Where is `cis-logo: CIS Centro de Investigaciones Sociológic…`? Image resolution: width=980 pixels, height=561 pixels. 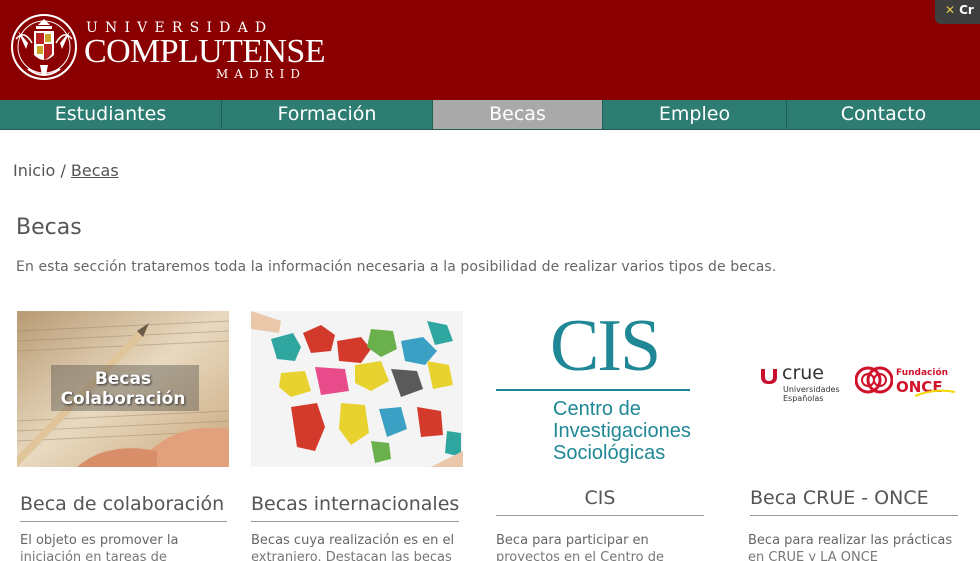
cis-logo: CIS Centro de Investigaciones Sociológic… is located at coordinates (595, 389).